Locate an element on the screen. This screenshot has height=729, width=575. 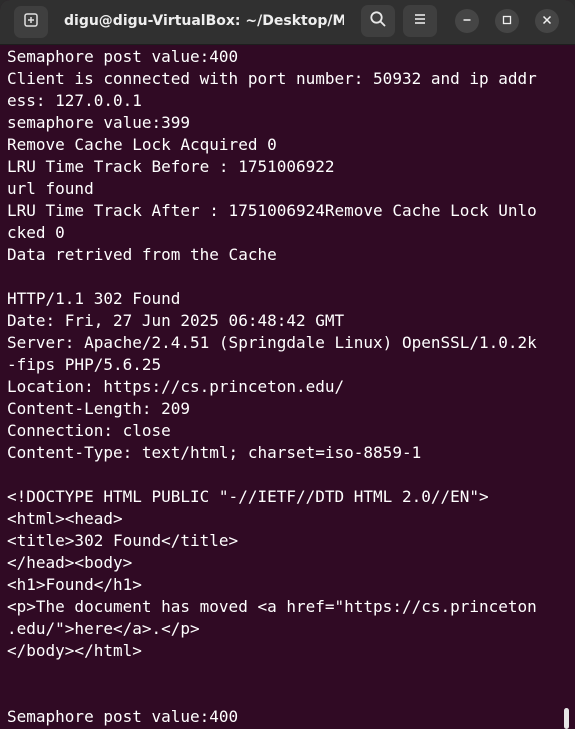
search-icon is located at coordinates (378, 21).